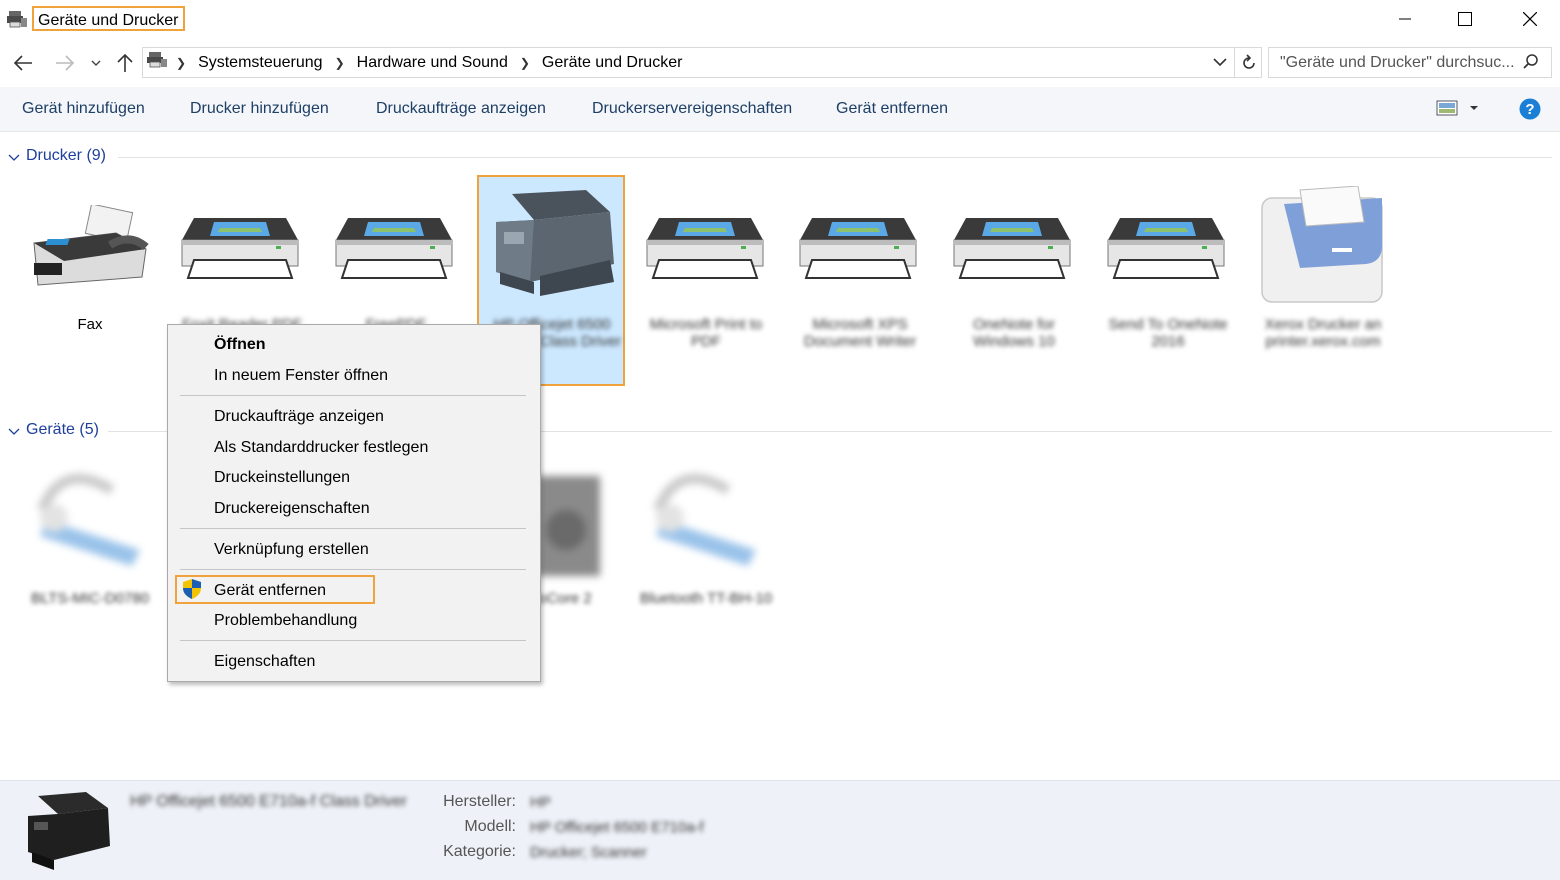 The height and width of the screenshot is (880, 1560). I want to click on devices-printers-icon, so click(17, 19).